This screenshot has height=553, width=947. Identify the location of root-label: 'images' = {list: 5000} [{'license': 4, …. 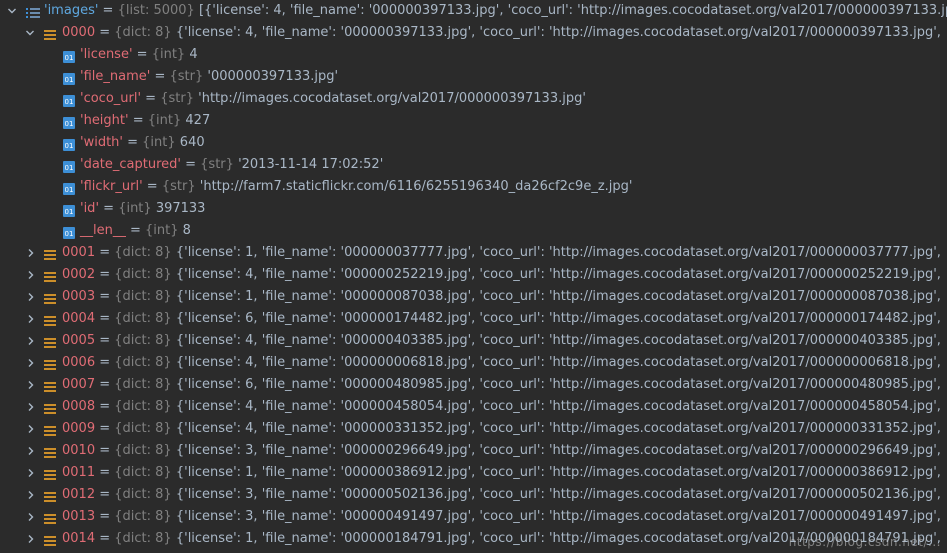
(495, 11).